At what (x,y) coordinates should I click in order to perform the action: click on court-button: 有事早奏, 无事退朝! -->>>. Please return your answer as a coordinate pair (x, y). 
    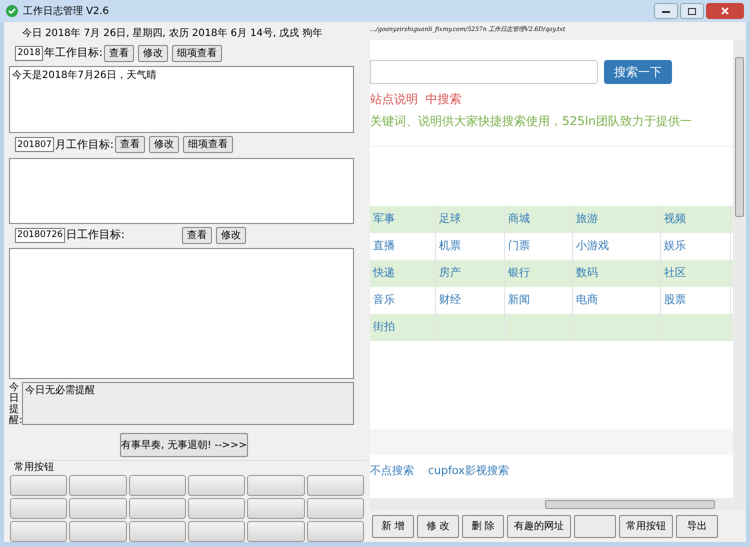
    Looking at the image, I should click on (184, 445).